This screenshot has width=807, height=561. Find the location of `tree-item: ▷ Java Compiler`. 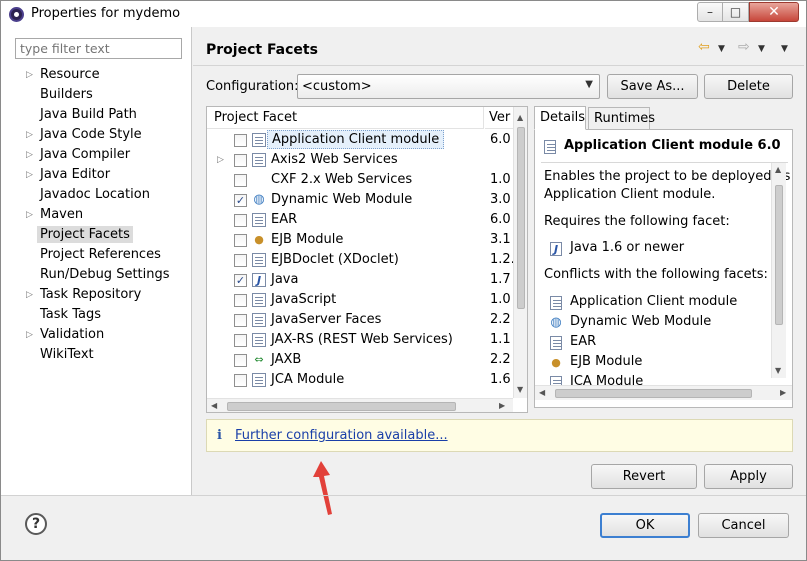

tree-item: ▷ Java Compiler is located at coordinates (96, 155).